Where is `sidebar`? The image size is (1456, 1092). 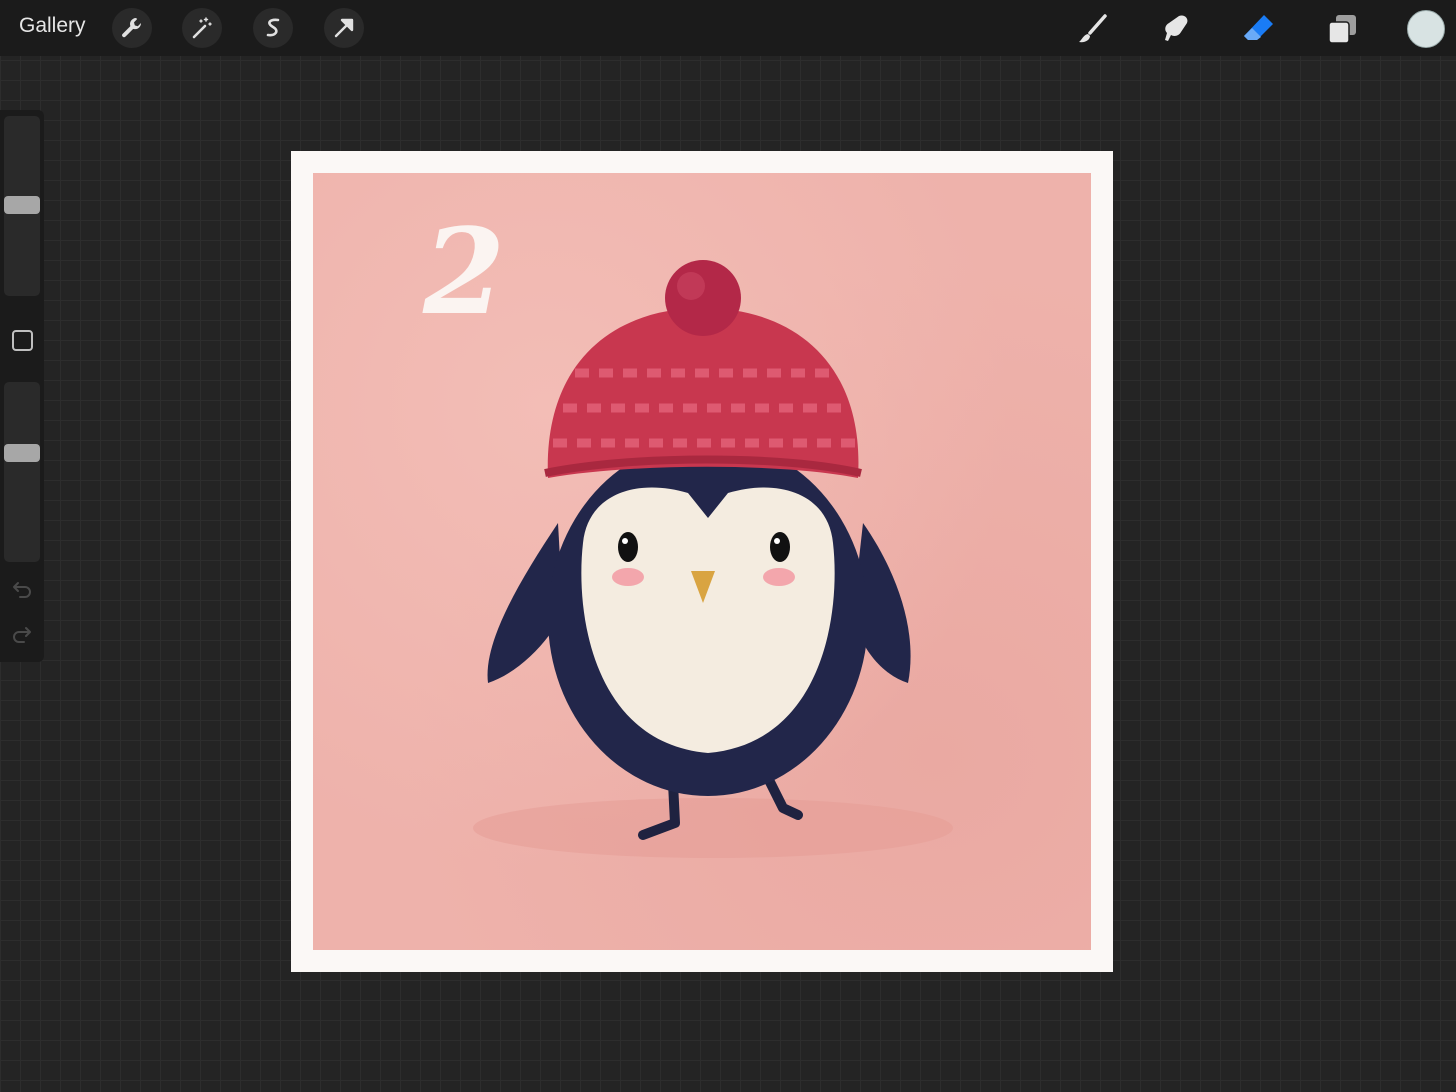 sidebar is located at coordinates (22, 386).